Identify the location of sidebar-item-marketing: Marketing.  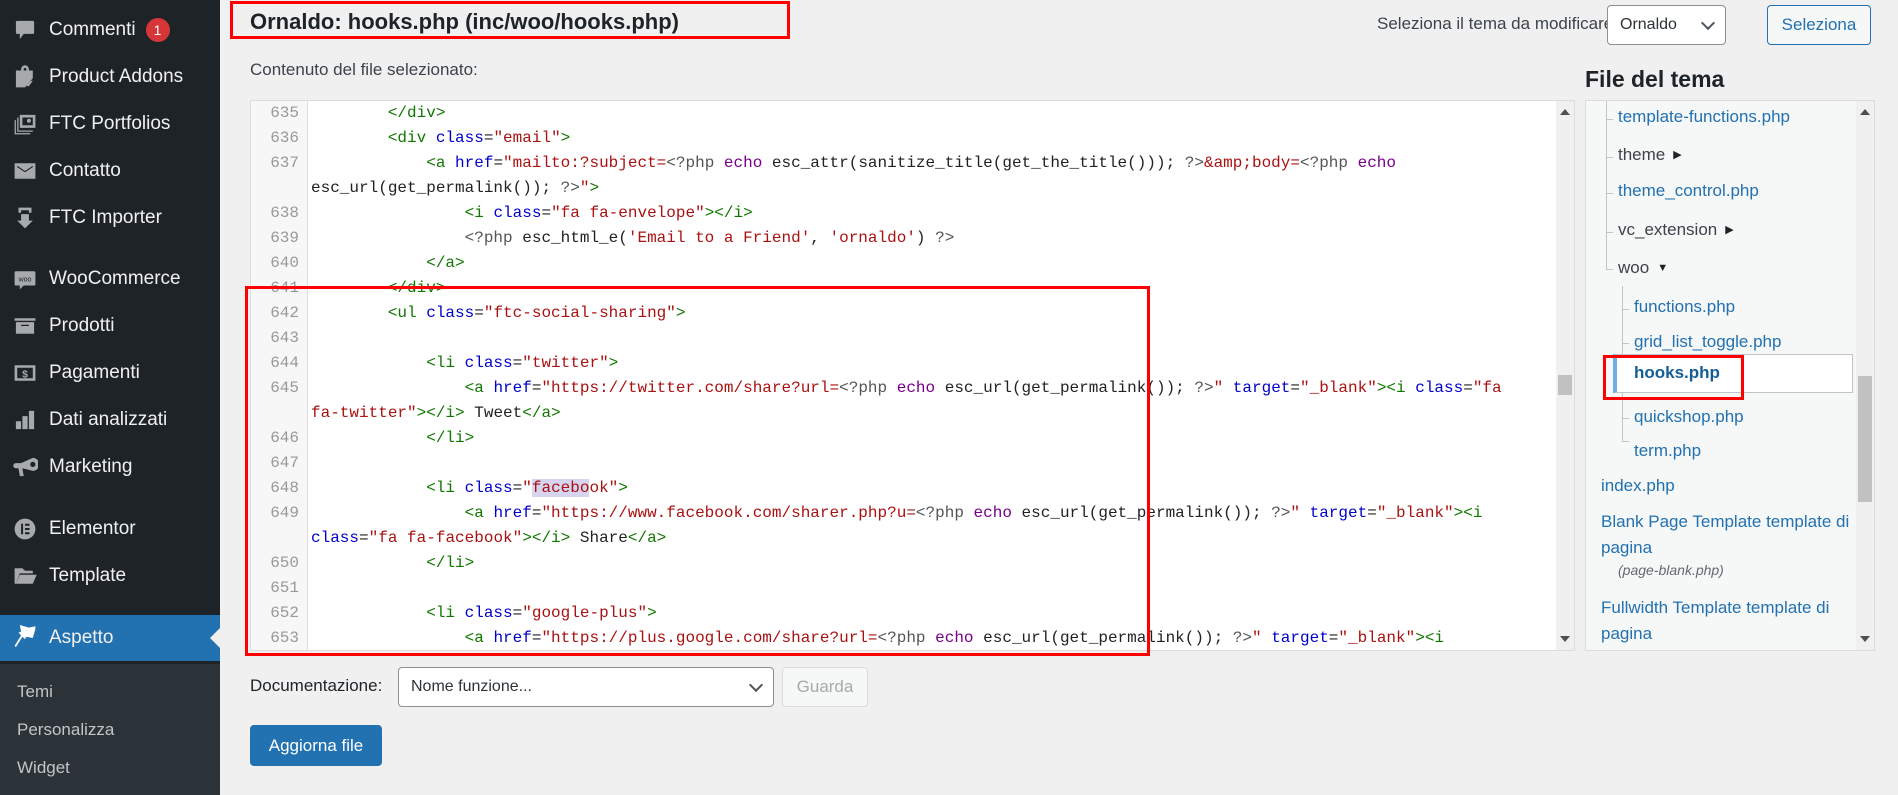
(110, 467).